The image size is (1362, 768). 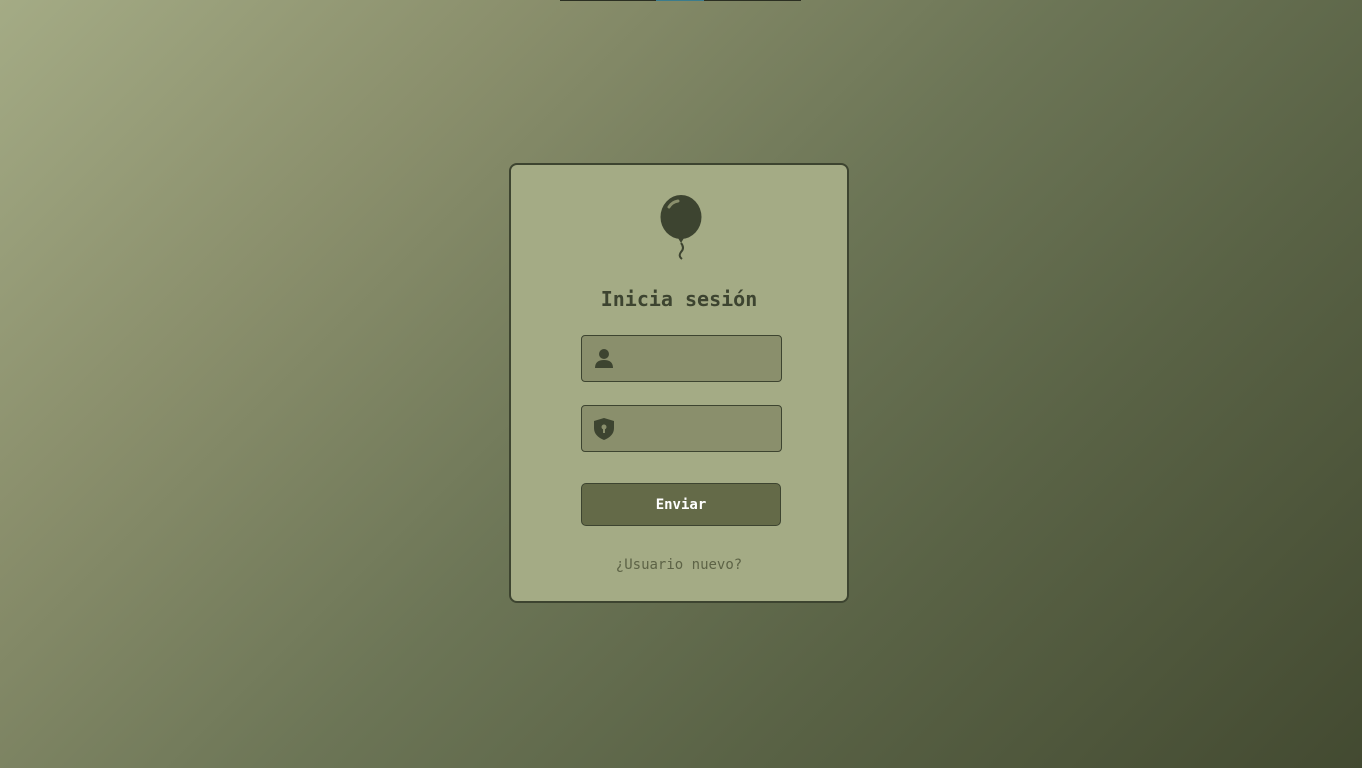 What do you see at coordinates (604, 429) in the screenshot?
I see `shield-keyhole-icon` at bounding box center [604, 429].